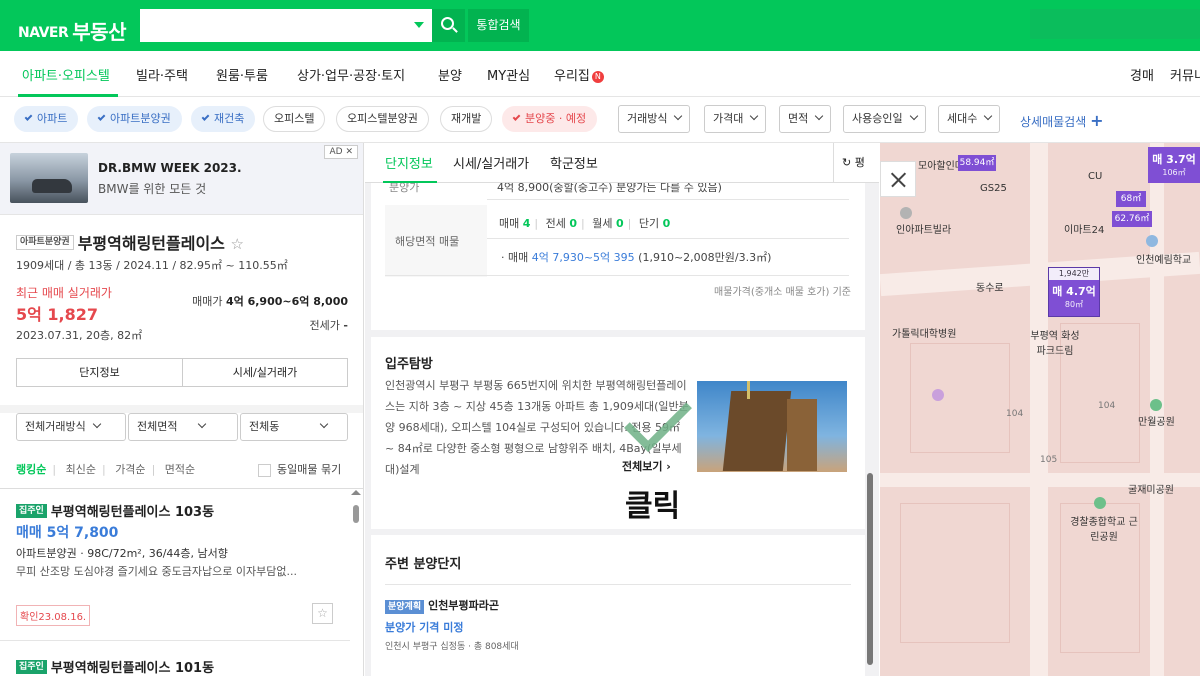 The width and height of the screenshot is (1200, 676). What do you see at coordinates (654, 119) in the screenshot?
I see `select-trade-type: 거래방식` at bounding box center [654, 119].